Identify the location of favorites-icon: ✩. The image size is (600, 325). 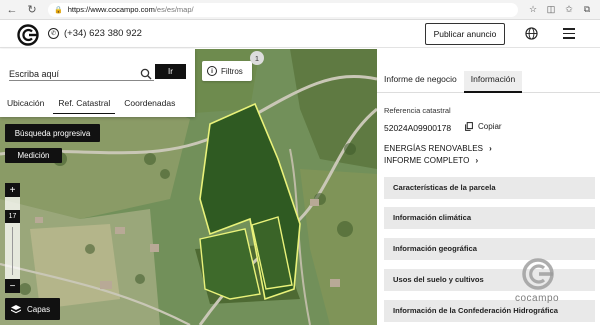
(569, 9).